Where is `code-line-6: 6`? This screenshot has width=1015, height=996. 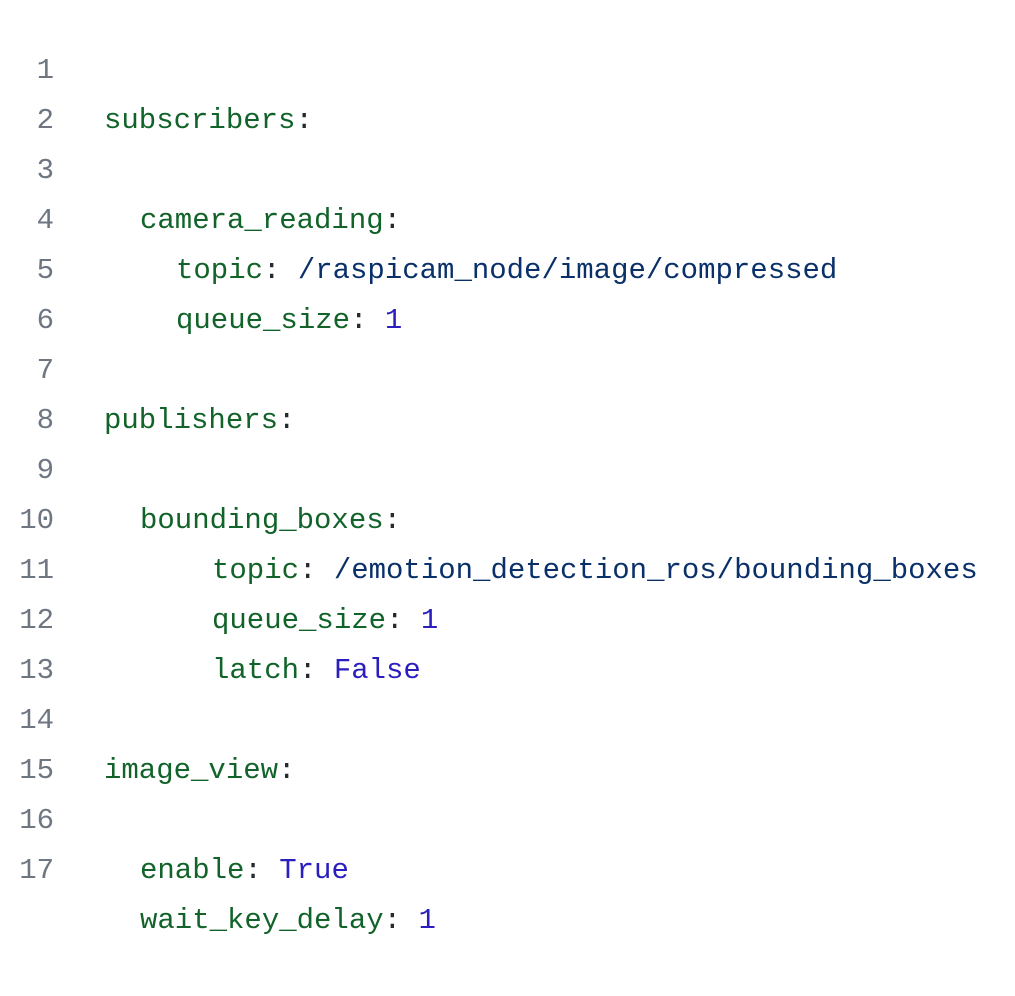 code-line-6: 6 is located at coordinates (507, 291).